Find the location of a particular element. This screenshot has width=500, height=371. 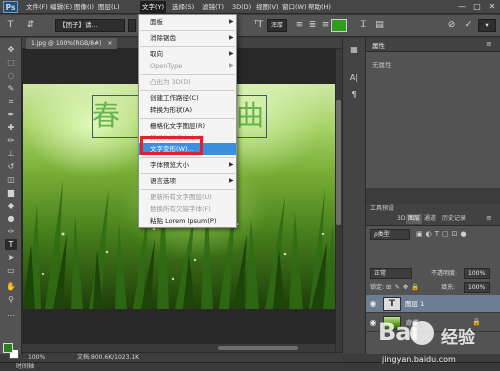

canvas-text-char-1: 春 is located at coordinates (106, 116).